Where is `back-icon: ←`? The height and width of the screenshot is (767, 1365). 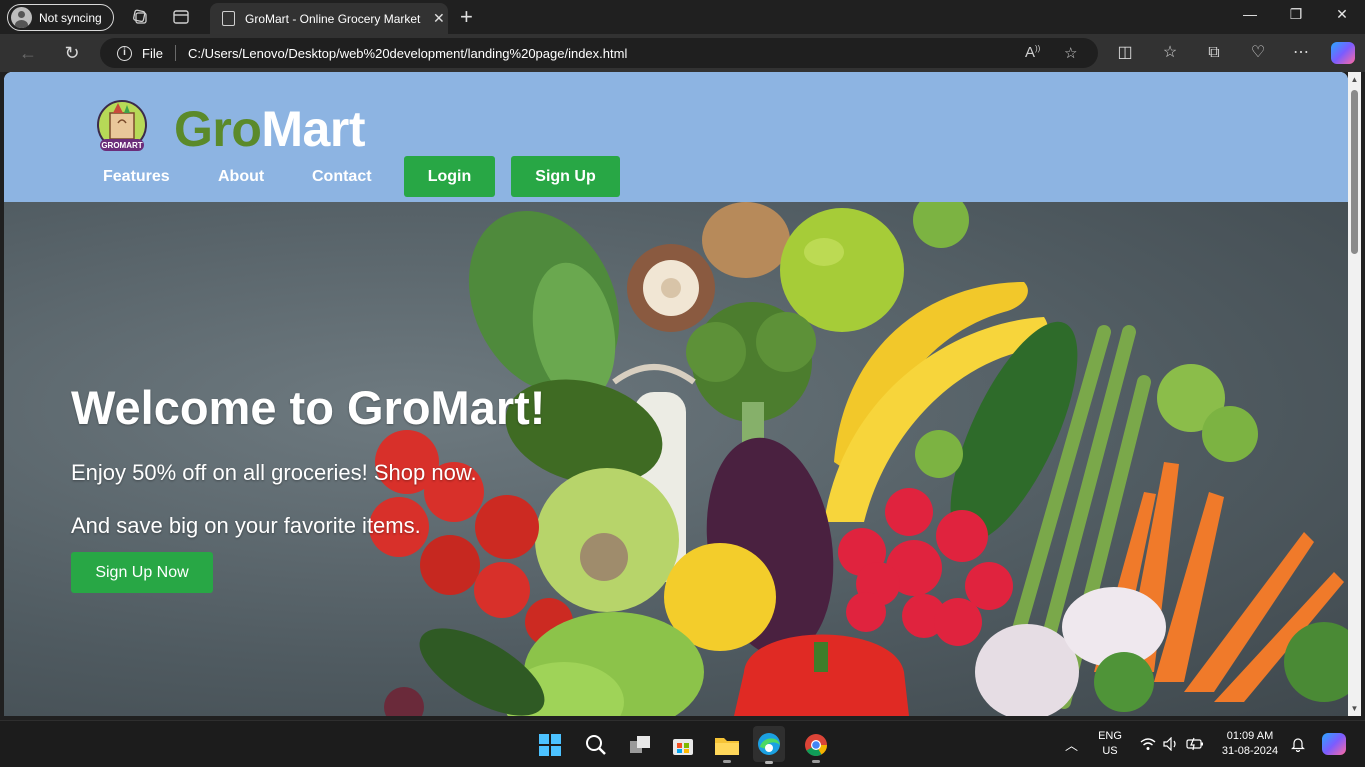
back-icon: ← is located at coordinates (28, 53).